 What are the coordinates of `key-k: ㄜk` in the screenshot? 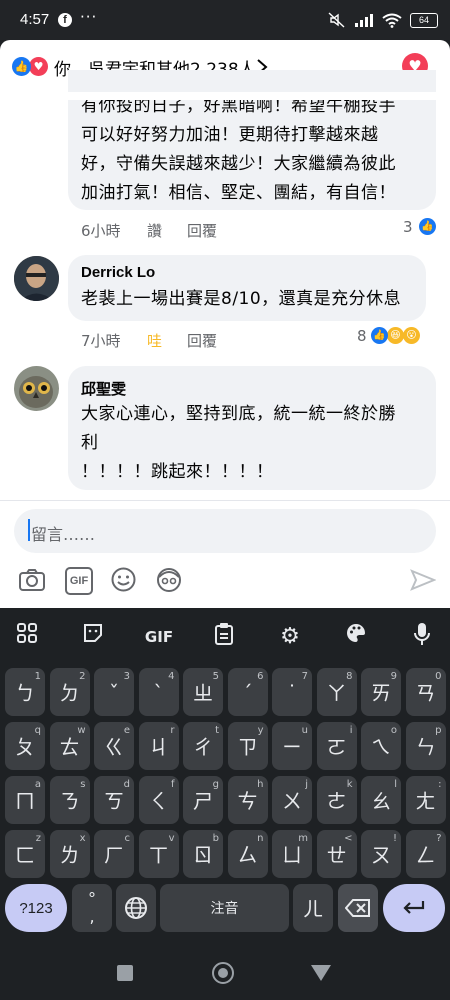 It's located at (336, 800).